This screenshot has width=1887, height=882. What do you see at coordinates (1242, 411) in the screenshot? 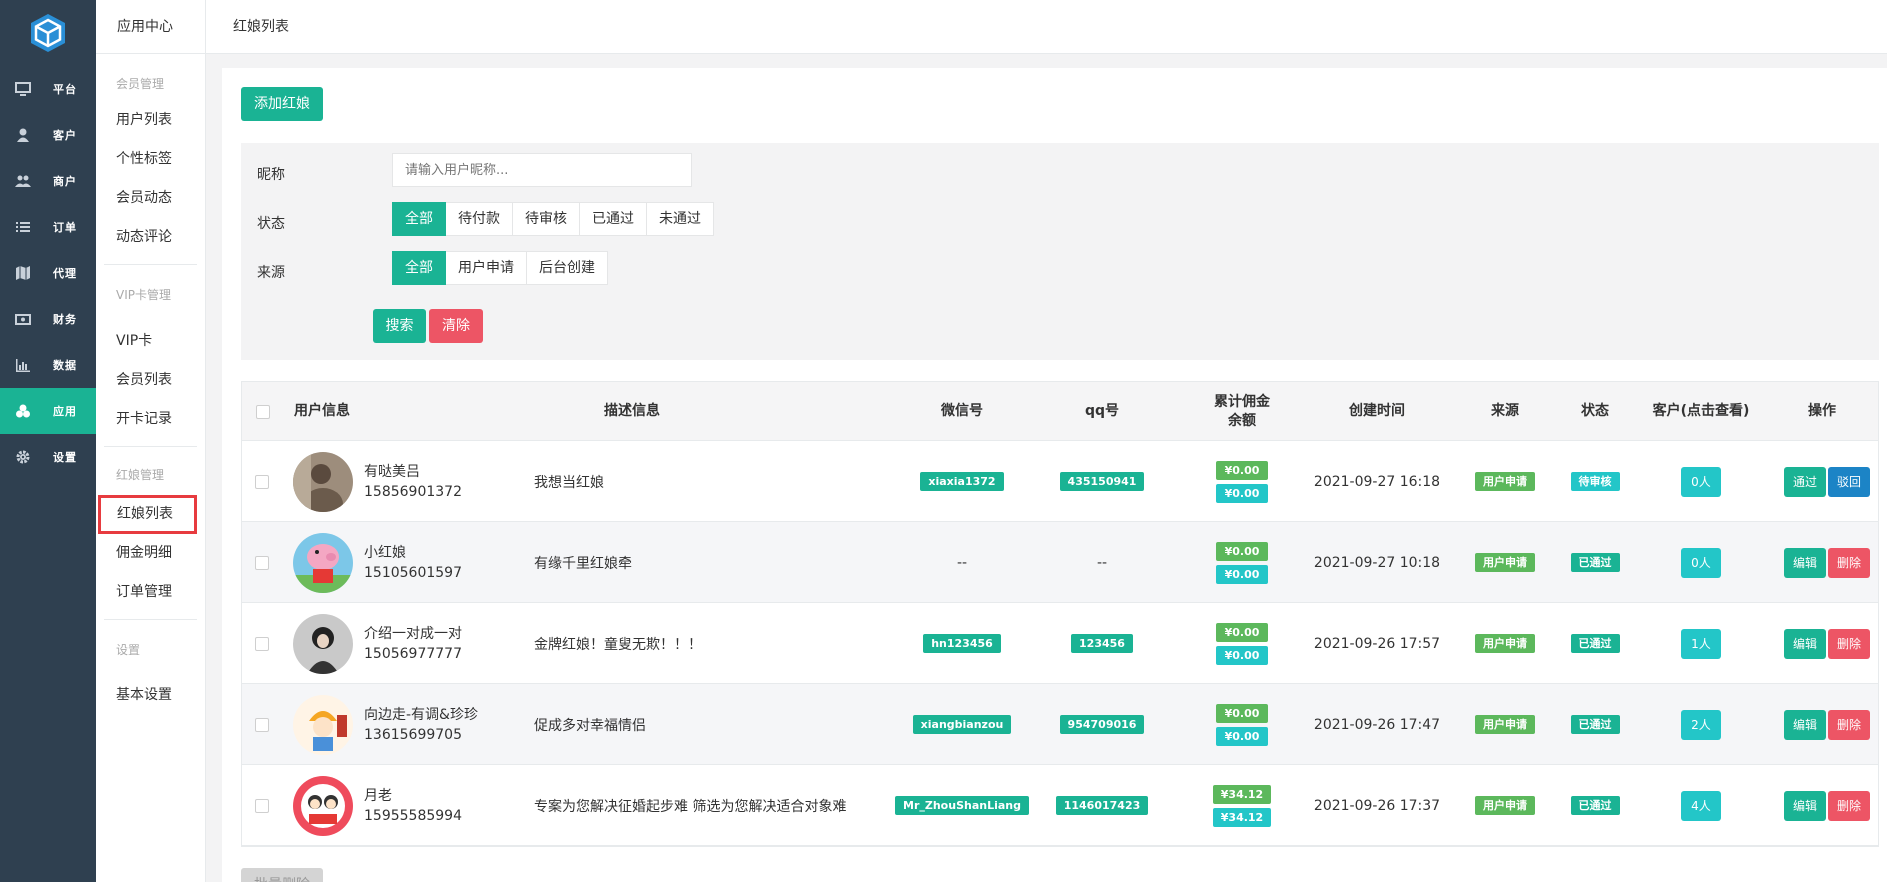
I see `th-commission: 累计佣金 余额` at bounding box center [1242, 411].